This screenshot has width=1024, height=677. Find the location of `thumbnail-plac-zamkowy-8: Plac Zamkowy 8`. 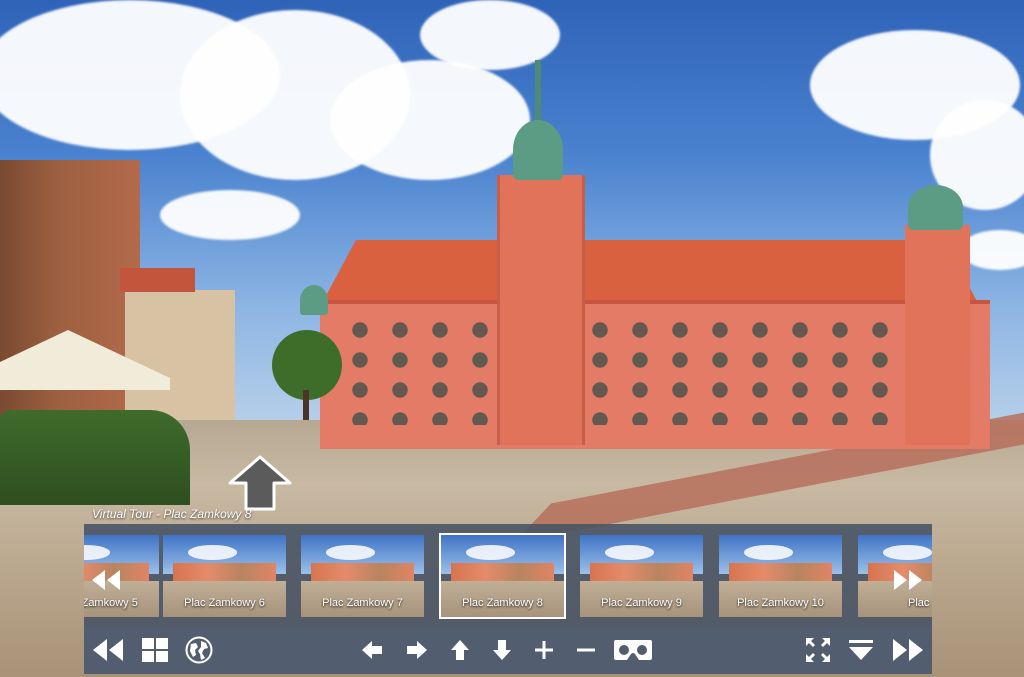

thumbnail-plac-zamkowy-8: Plac Zamkowy 8 is located at coordinates (502, 576).